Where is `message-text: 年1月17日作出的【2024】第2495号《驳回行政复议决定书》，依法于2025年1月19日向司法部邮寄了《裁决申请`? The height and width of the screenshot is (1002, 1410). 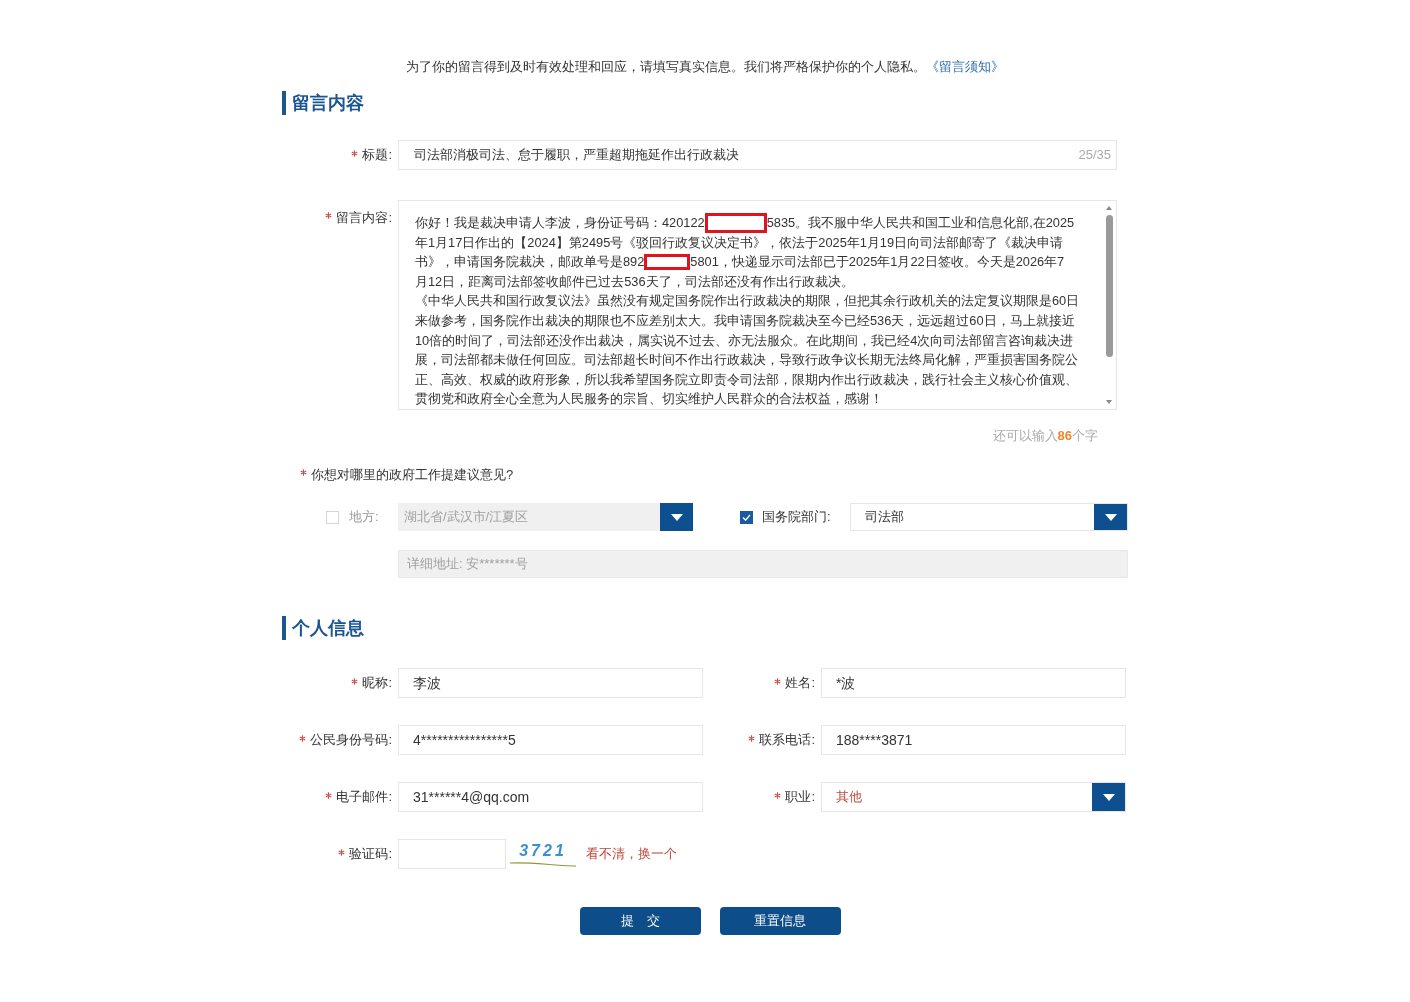 message-text: 年1月17日作出的【2024】第2495号《驳回行政复议决定书》，依法于2025年1月19日向司法部邮寄了《裁决申请 is located at coordinates (739, 242).